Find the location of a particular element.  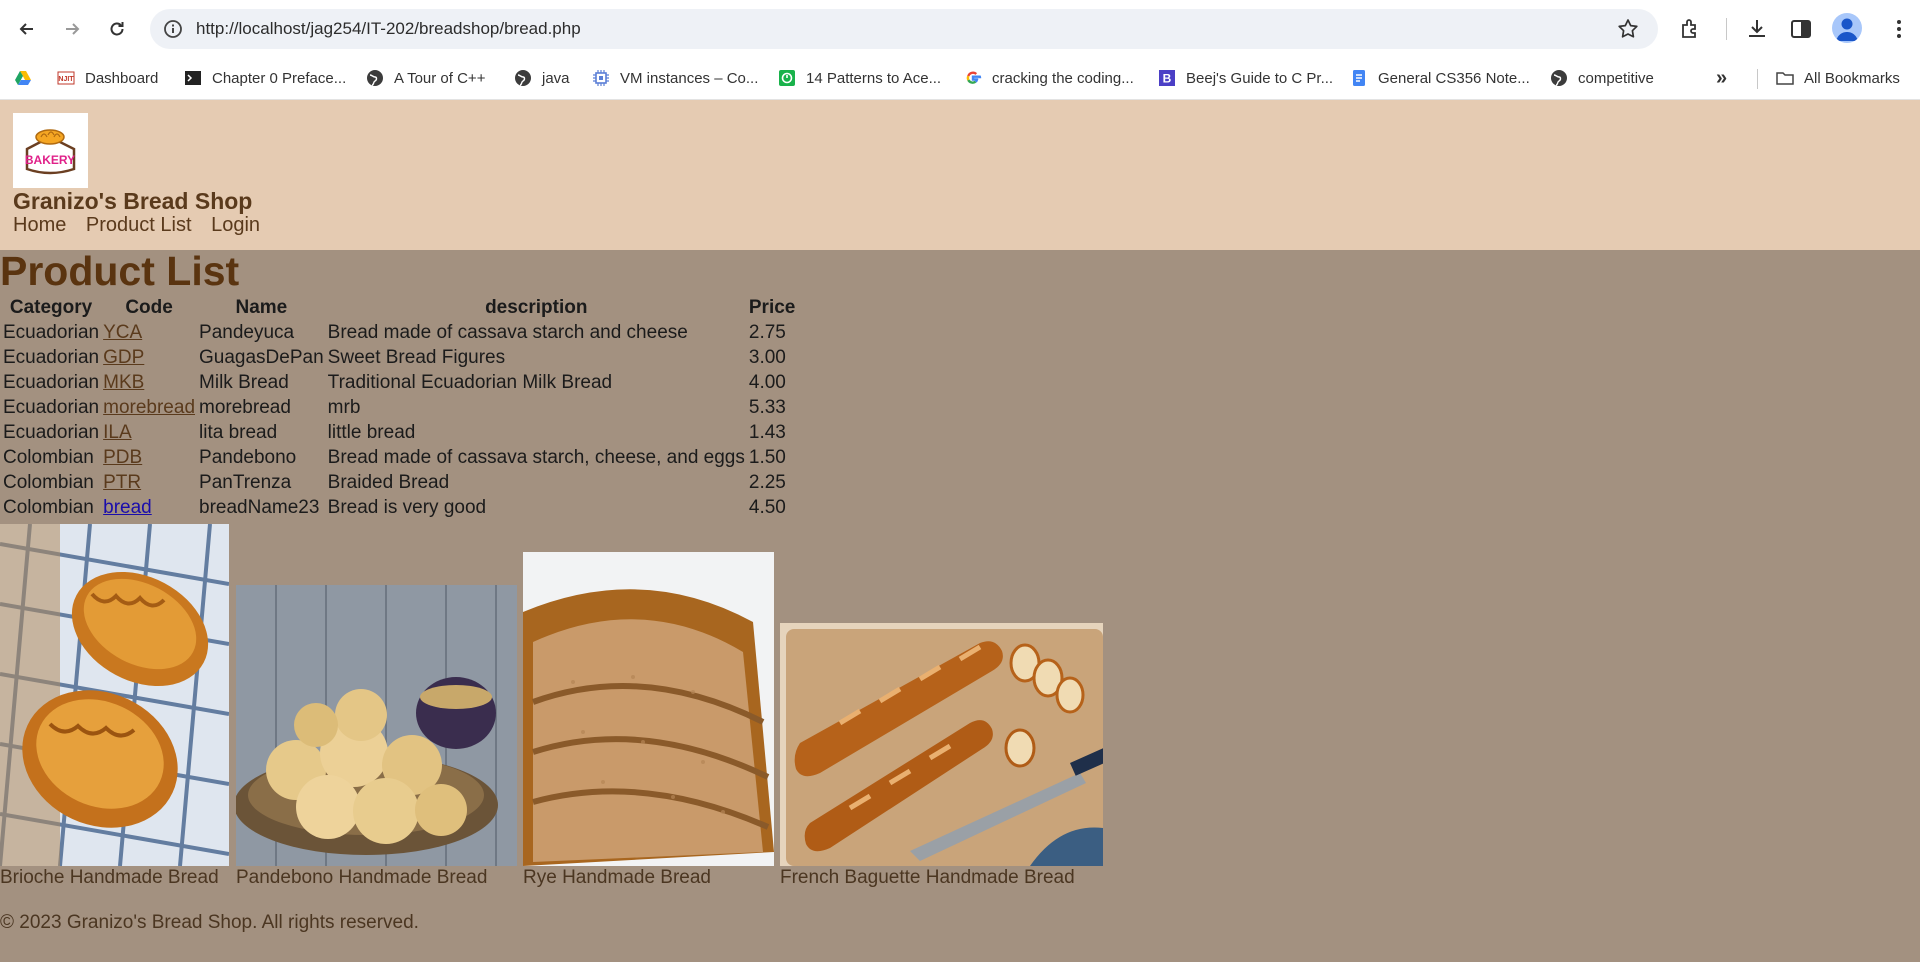

extensions-icon is located at coordinates (1691, 29).